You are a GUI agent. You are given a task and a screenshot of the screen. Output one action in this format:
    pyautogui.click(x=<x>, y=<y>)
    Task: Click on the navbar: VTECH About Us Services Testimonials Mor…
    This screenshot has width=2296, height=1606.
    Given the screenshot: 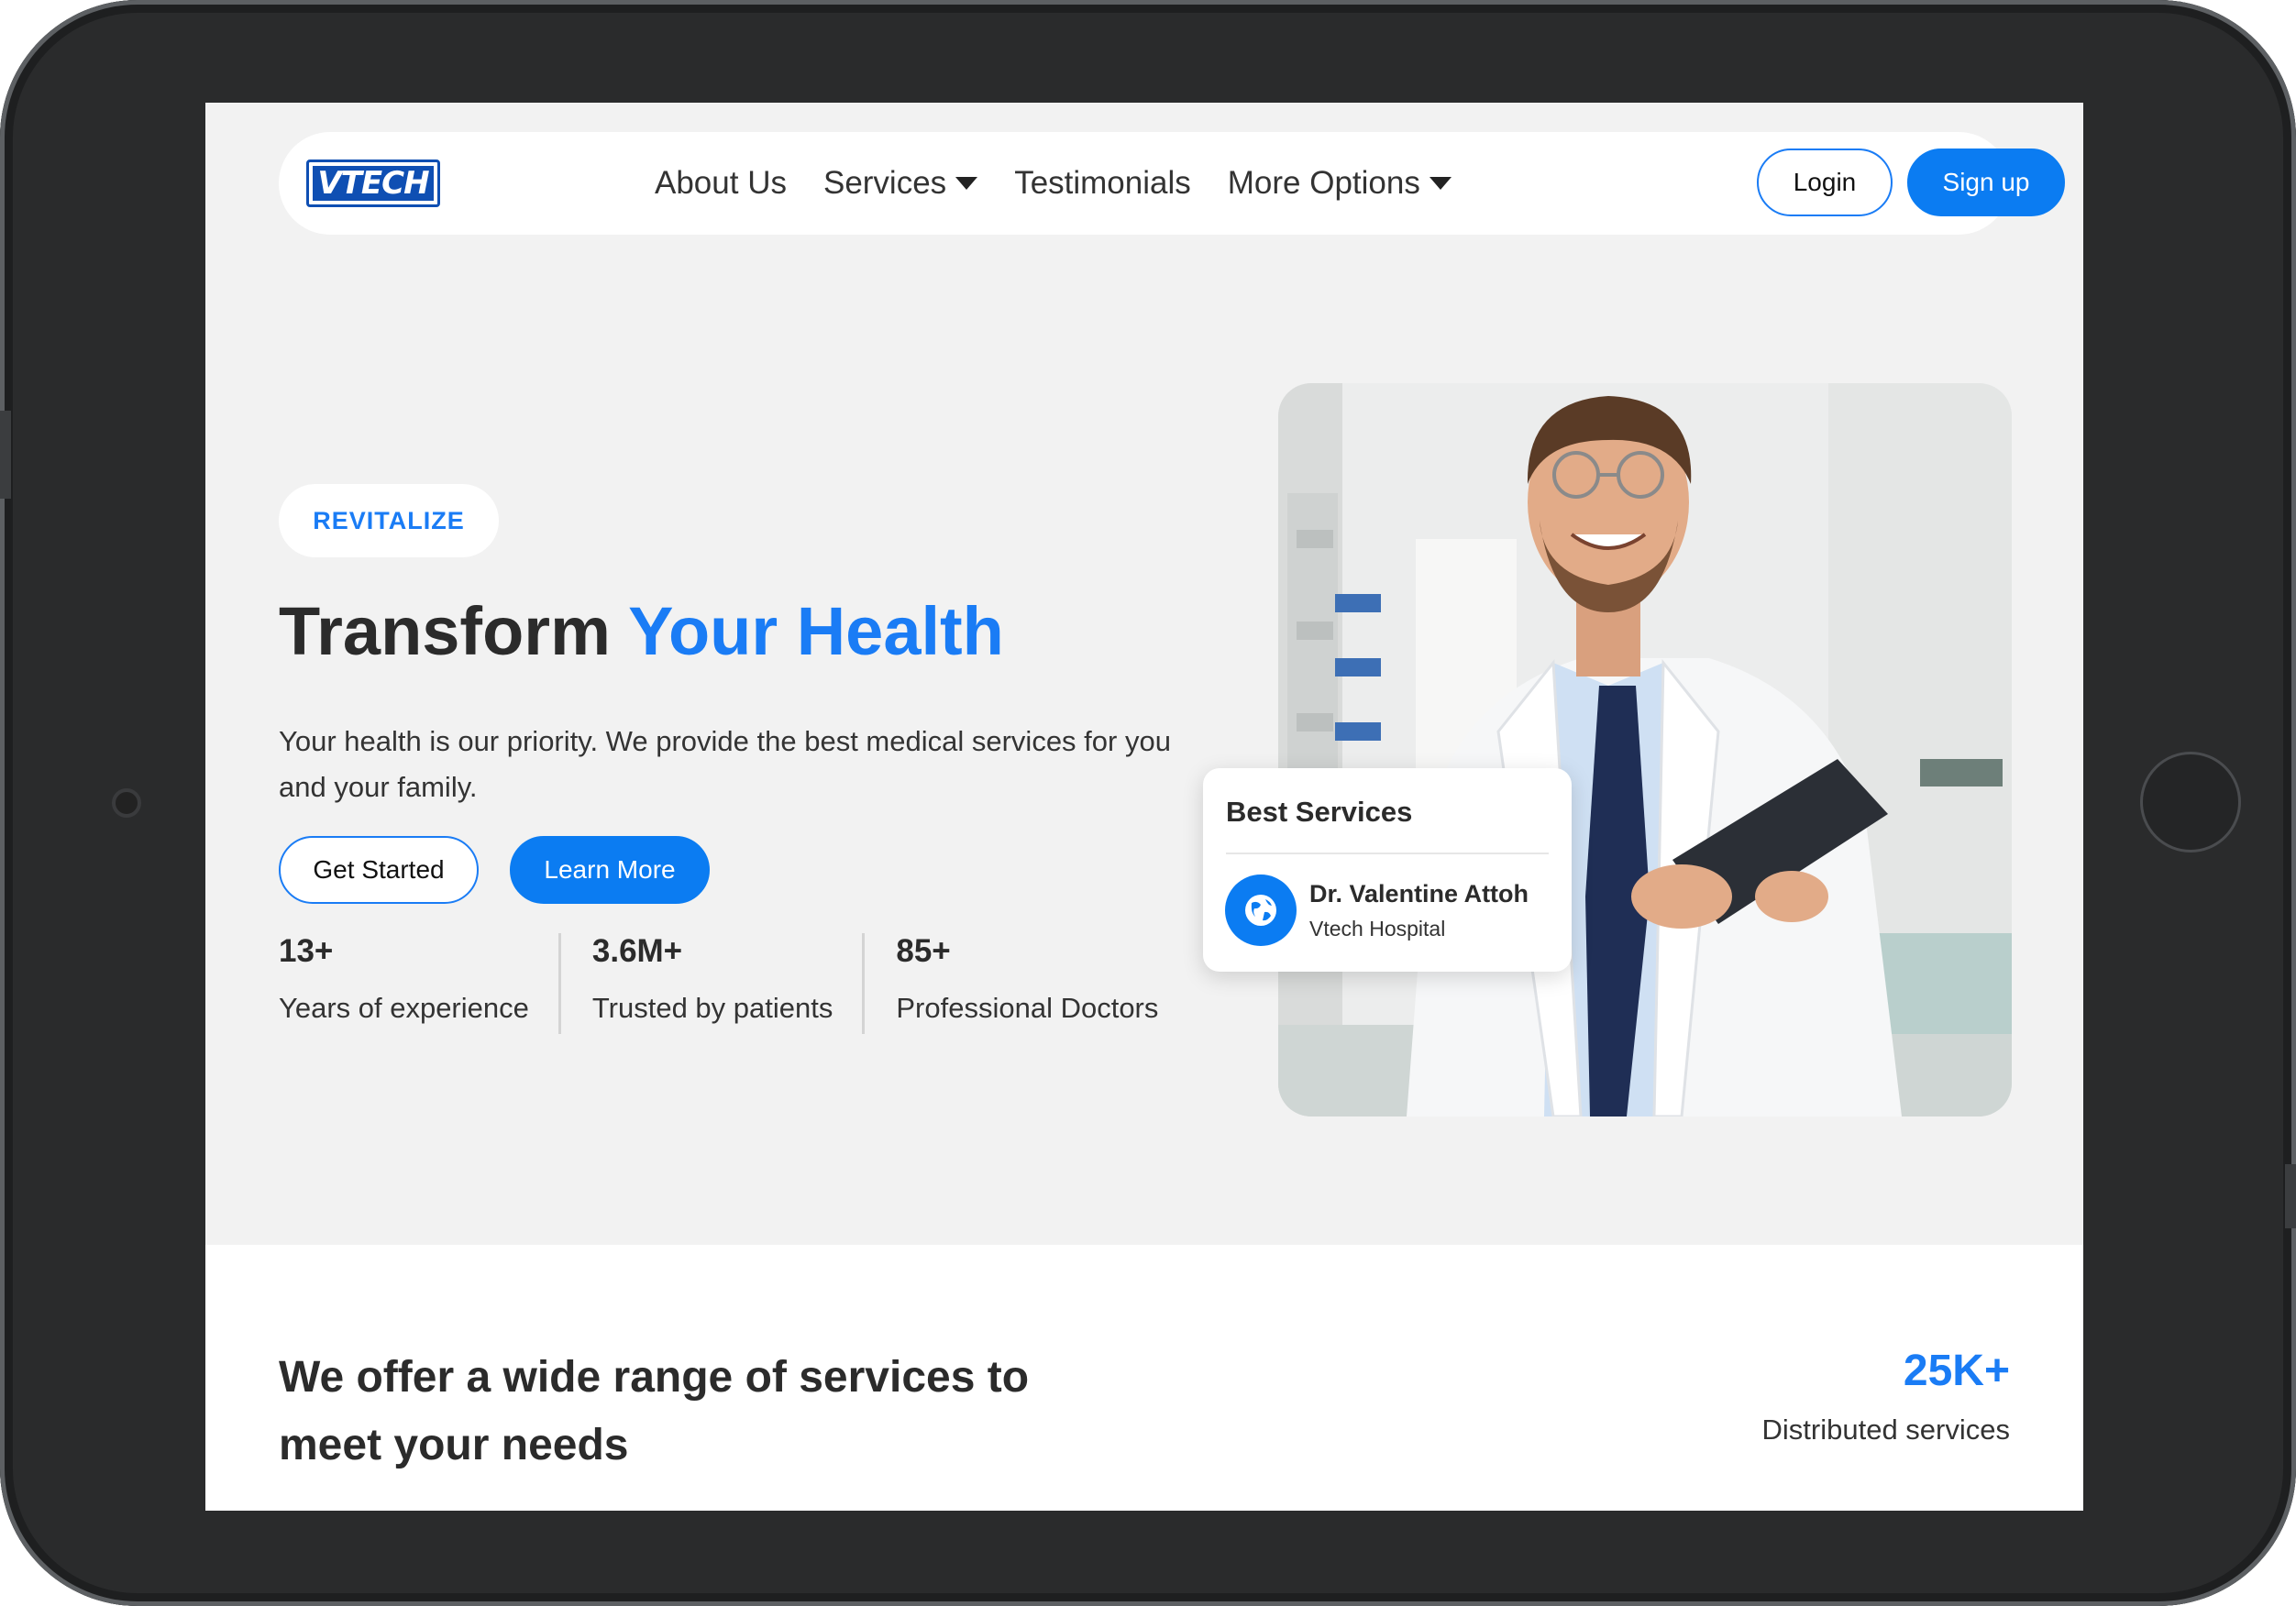 What is the action you would take?
    pyautogui.click(x=1172, y=183)
    